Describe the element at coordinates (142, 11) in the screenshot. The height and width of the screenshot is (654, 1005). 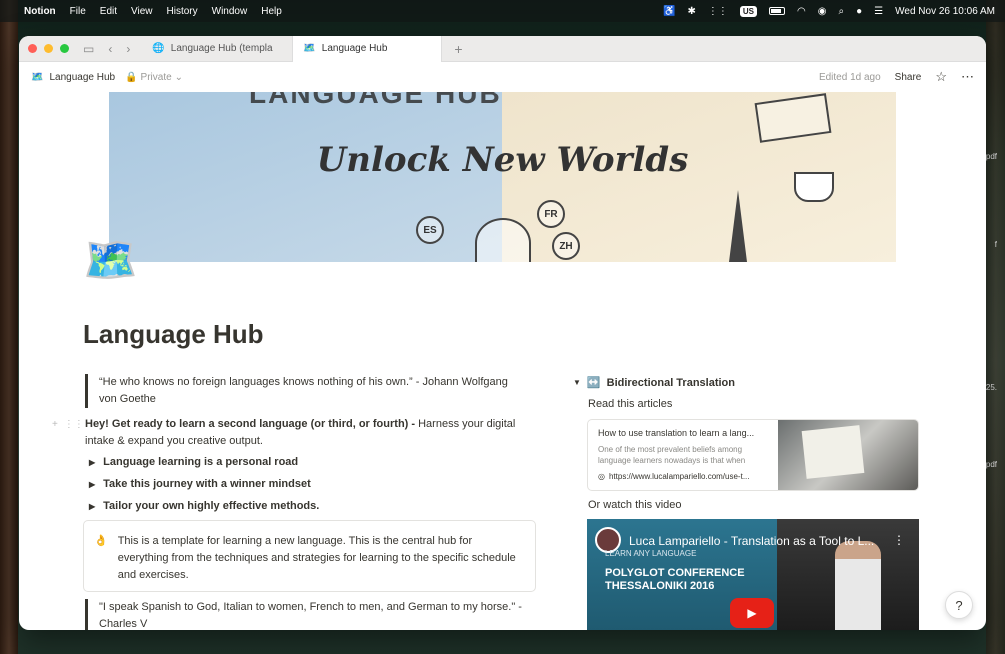
I see `menu-view: View` at that location.